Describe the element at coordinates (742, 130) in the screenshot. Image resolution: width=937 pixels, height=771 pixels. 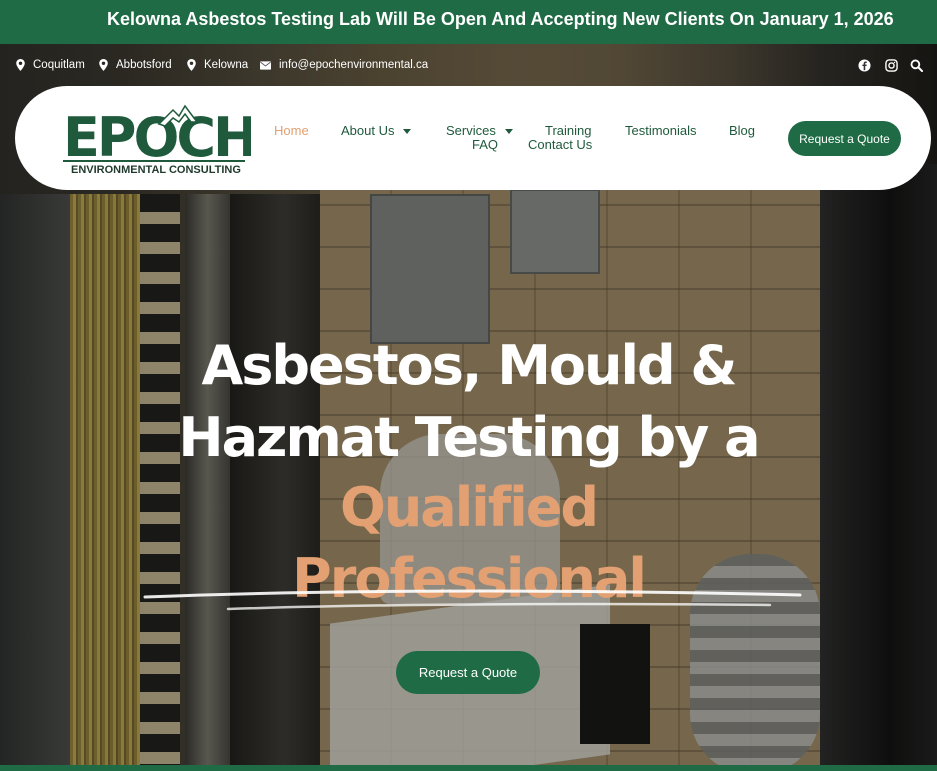
I see `nav-blog: Blog` at that location.